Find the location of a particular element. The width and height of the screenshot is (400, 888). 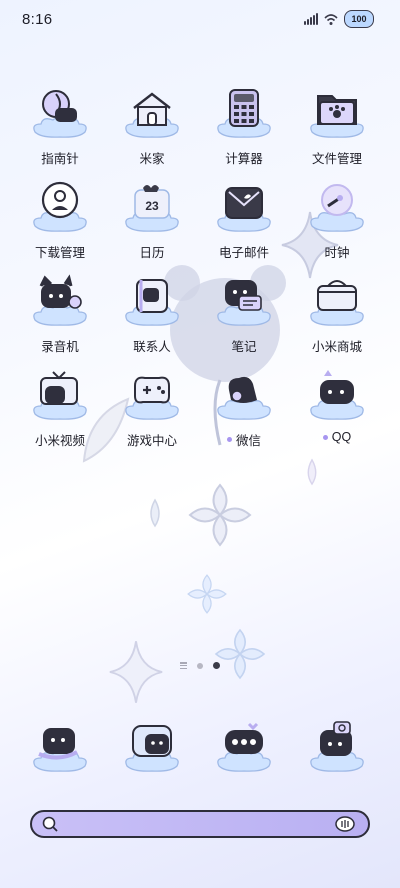

voice-icon is located at coordinates (345, 824).